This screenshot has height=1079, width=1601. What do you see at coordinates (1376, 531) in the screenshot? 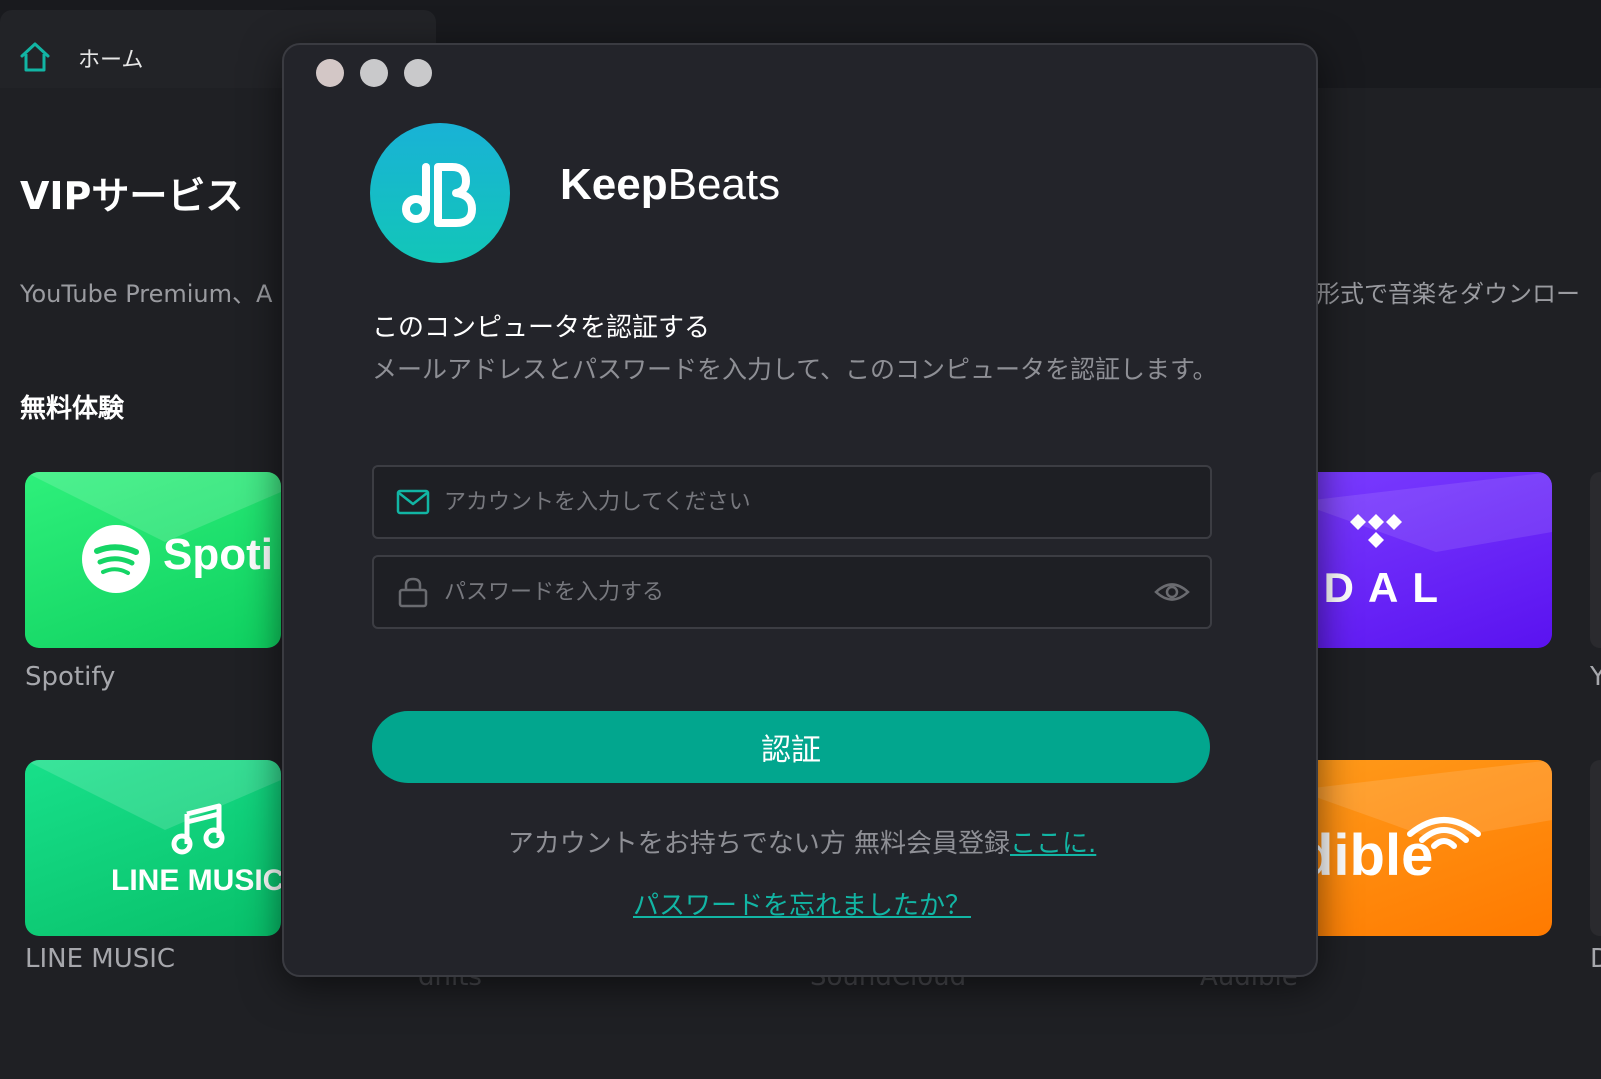
I see `tidal-logo-icon` at bounding box center [1376, 531].